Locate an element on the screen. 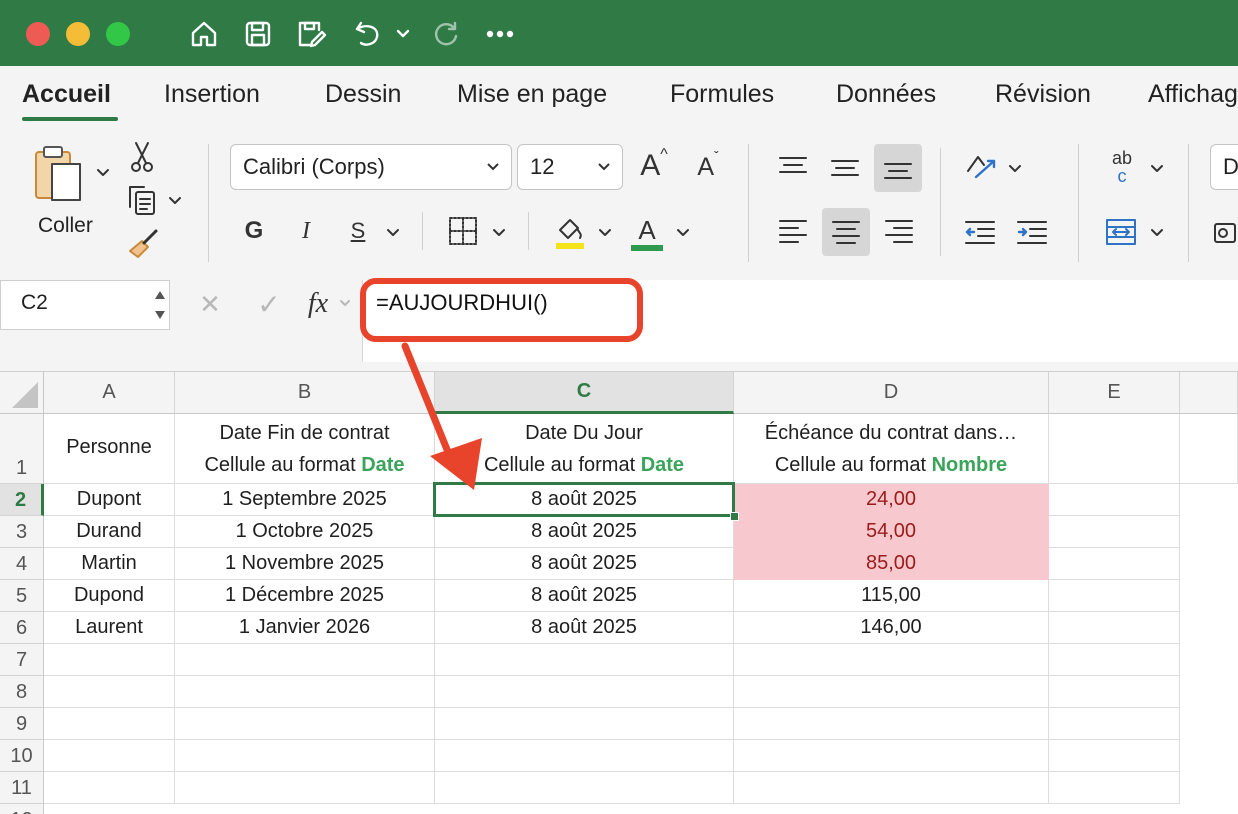  save-icon is located at coordinates (258, 34).